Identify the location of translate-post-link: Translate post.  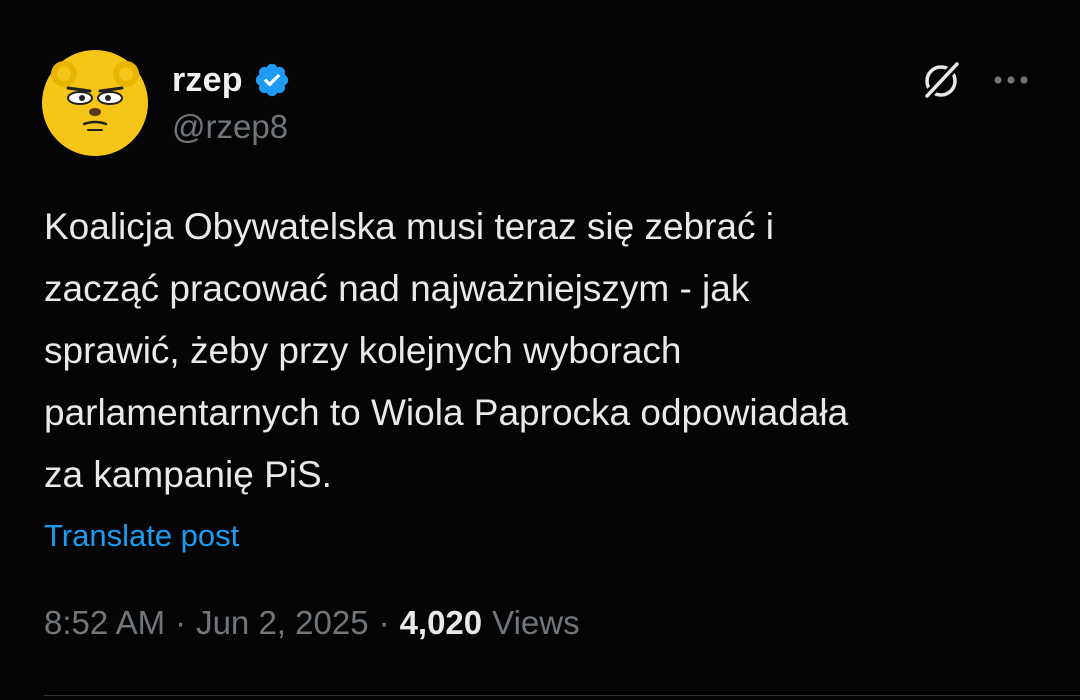
(141, 536).